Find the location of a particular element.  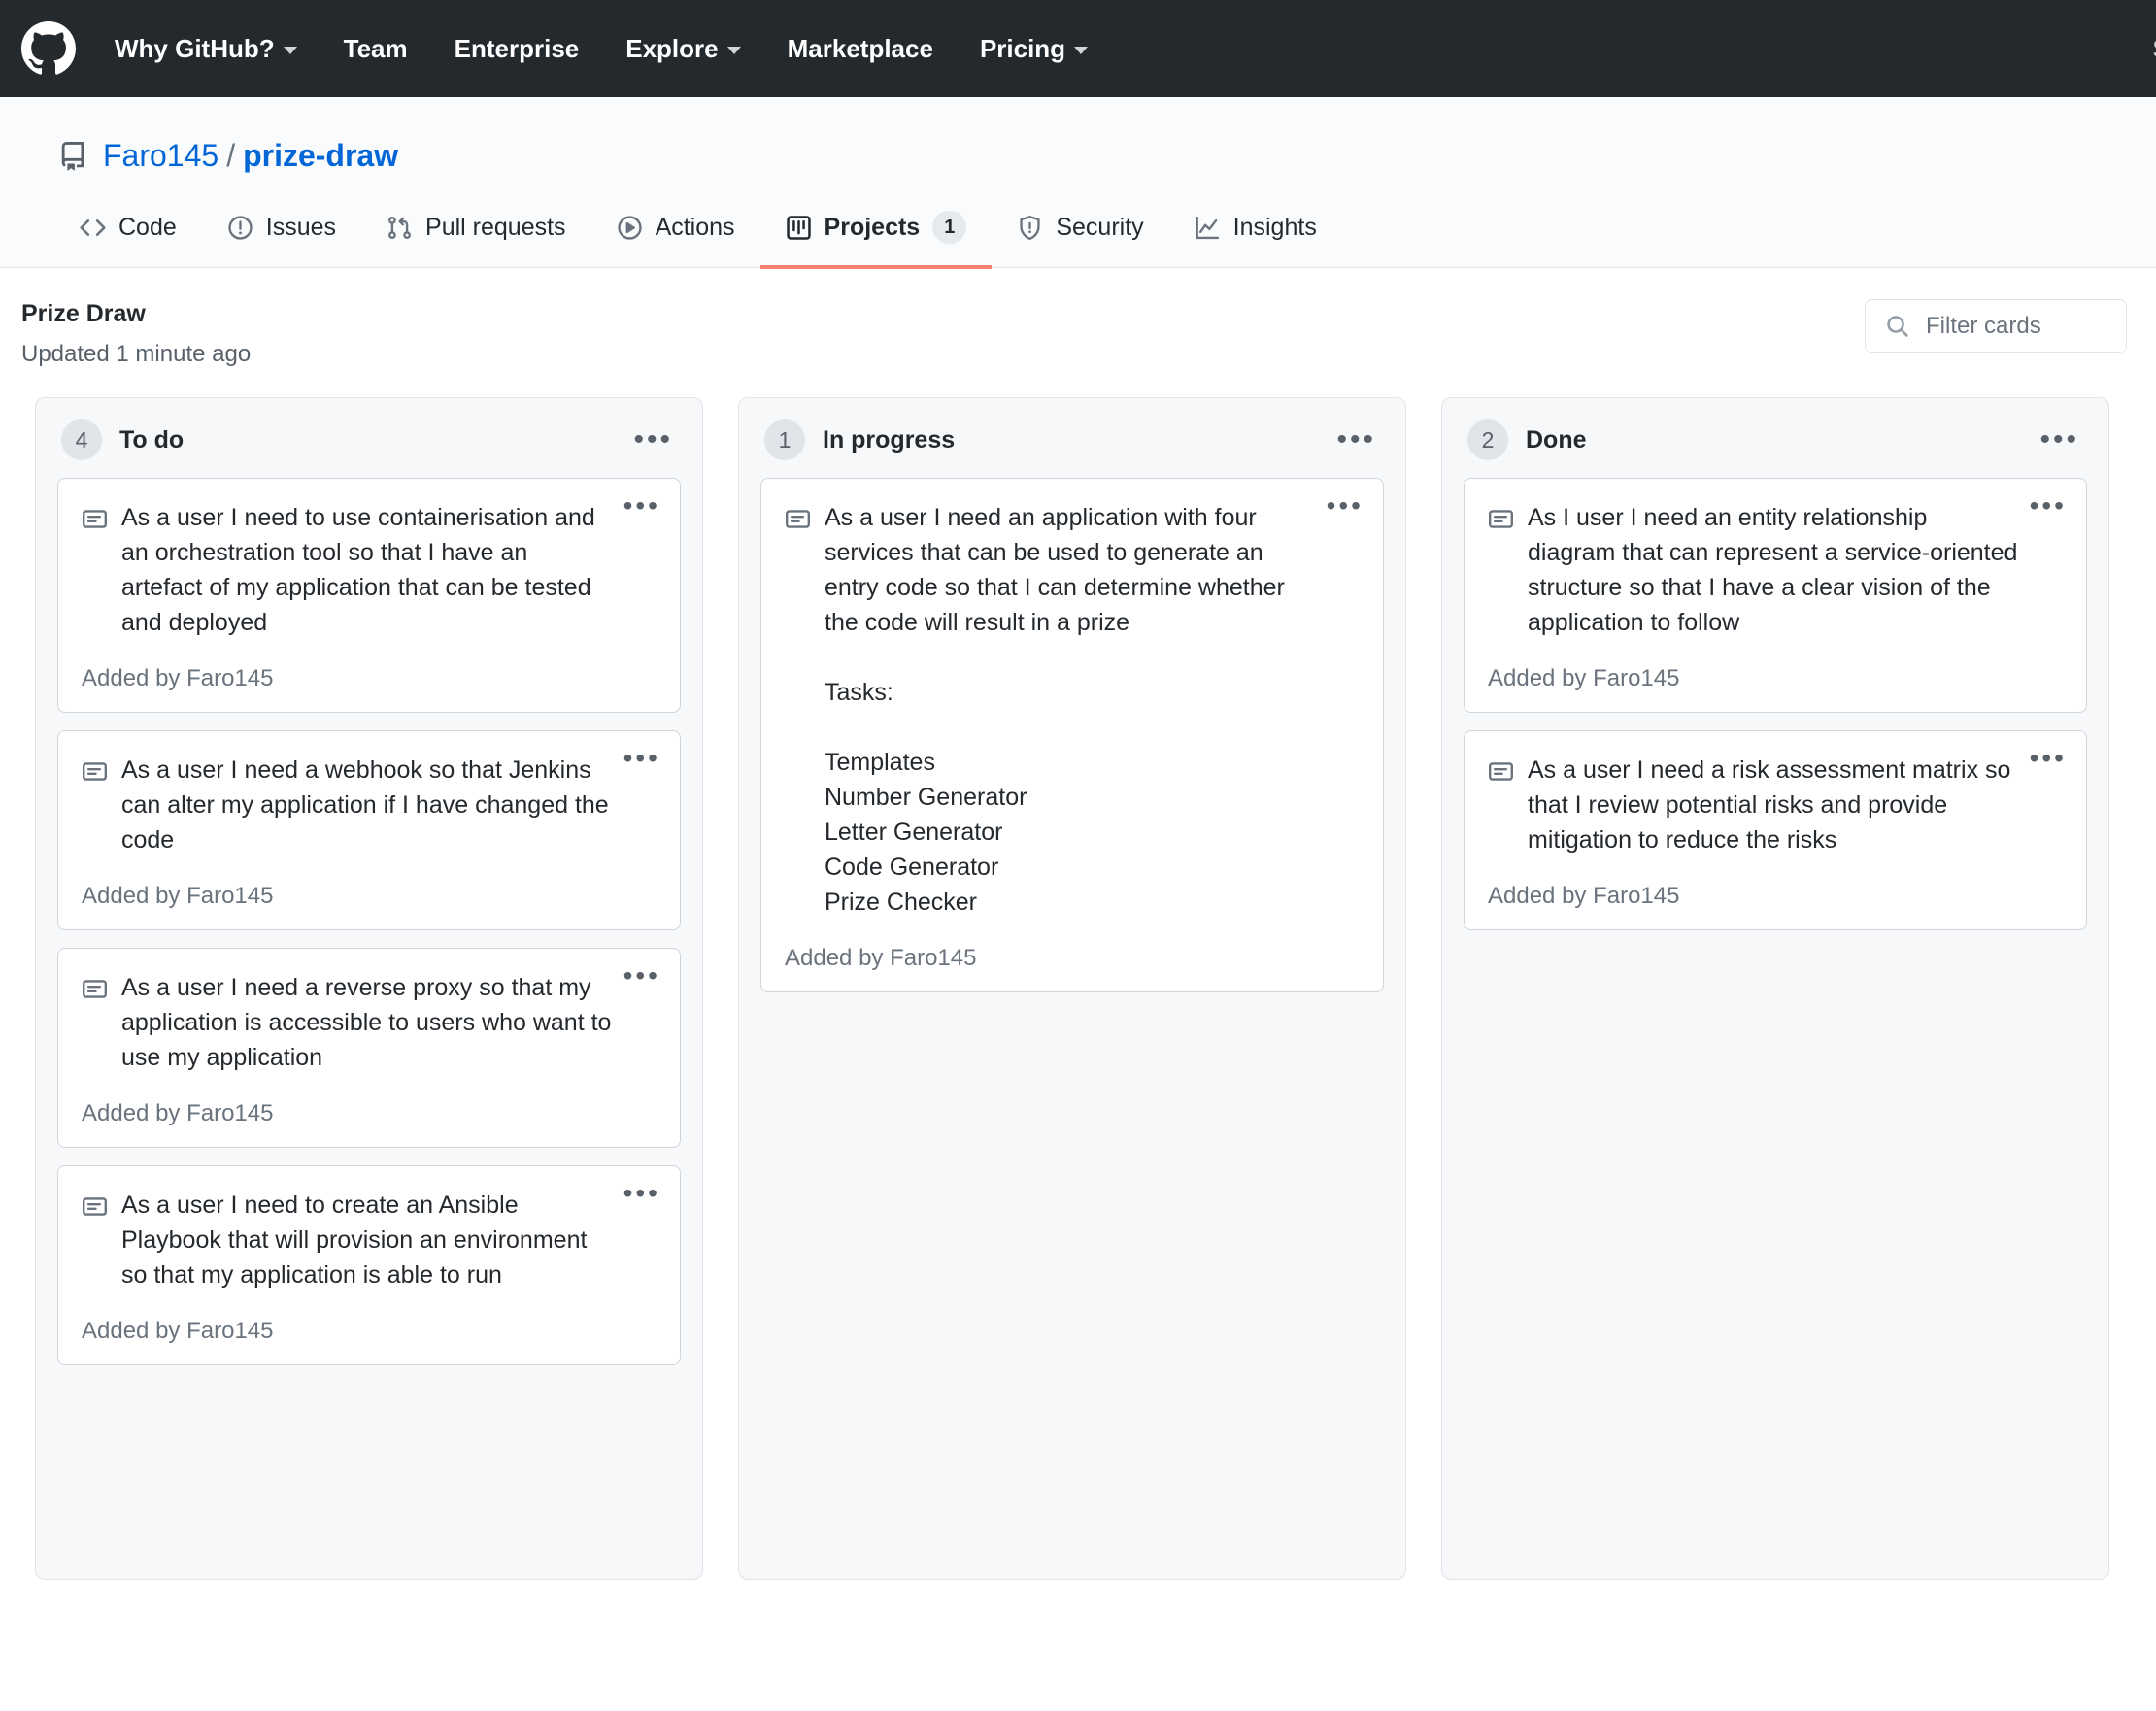

github-logo-icon is located at coordinates (48, 48).